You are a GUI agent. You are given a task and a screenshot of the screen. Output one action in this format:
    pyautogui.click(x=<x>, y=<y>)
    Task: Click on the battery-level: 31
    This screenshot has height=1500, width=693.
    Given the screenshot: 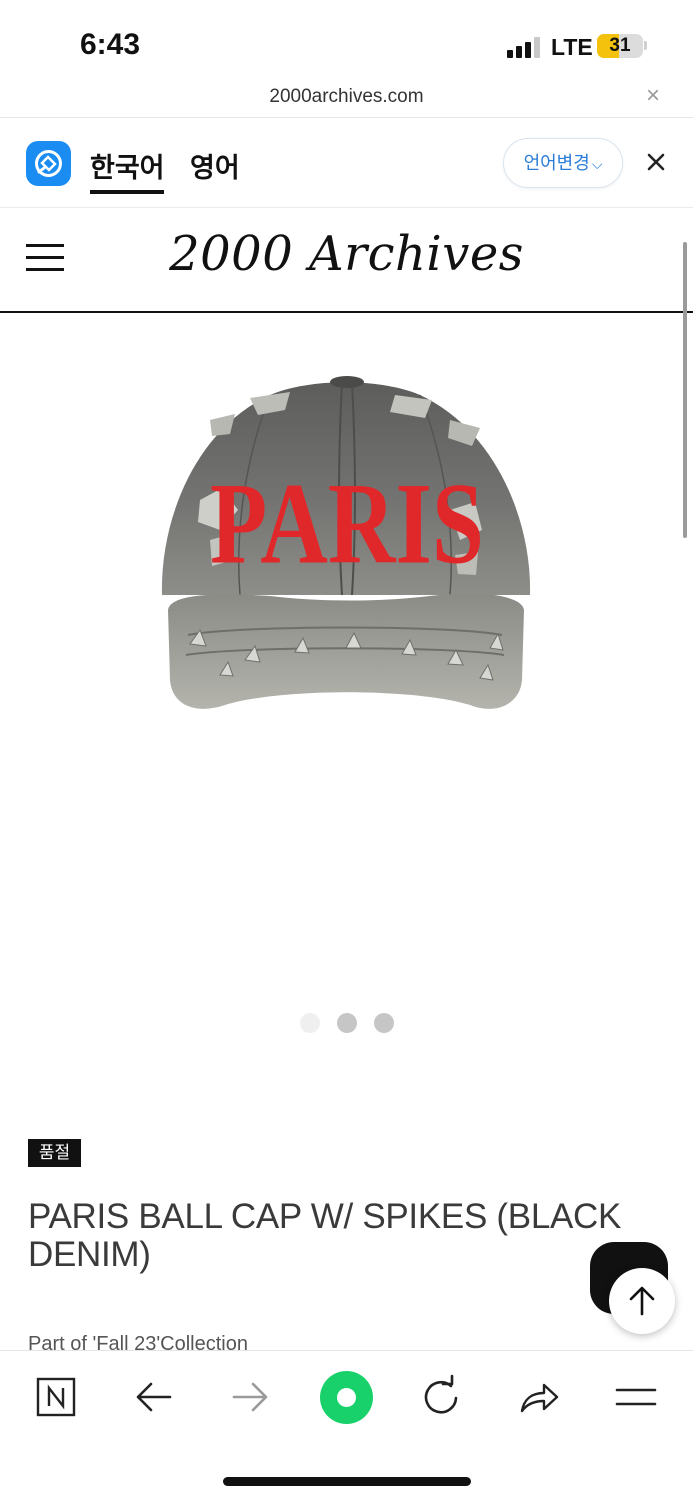 What is the action you would take?
    pyautogui.click(x=620, y=45)
    